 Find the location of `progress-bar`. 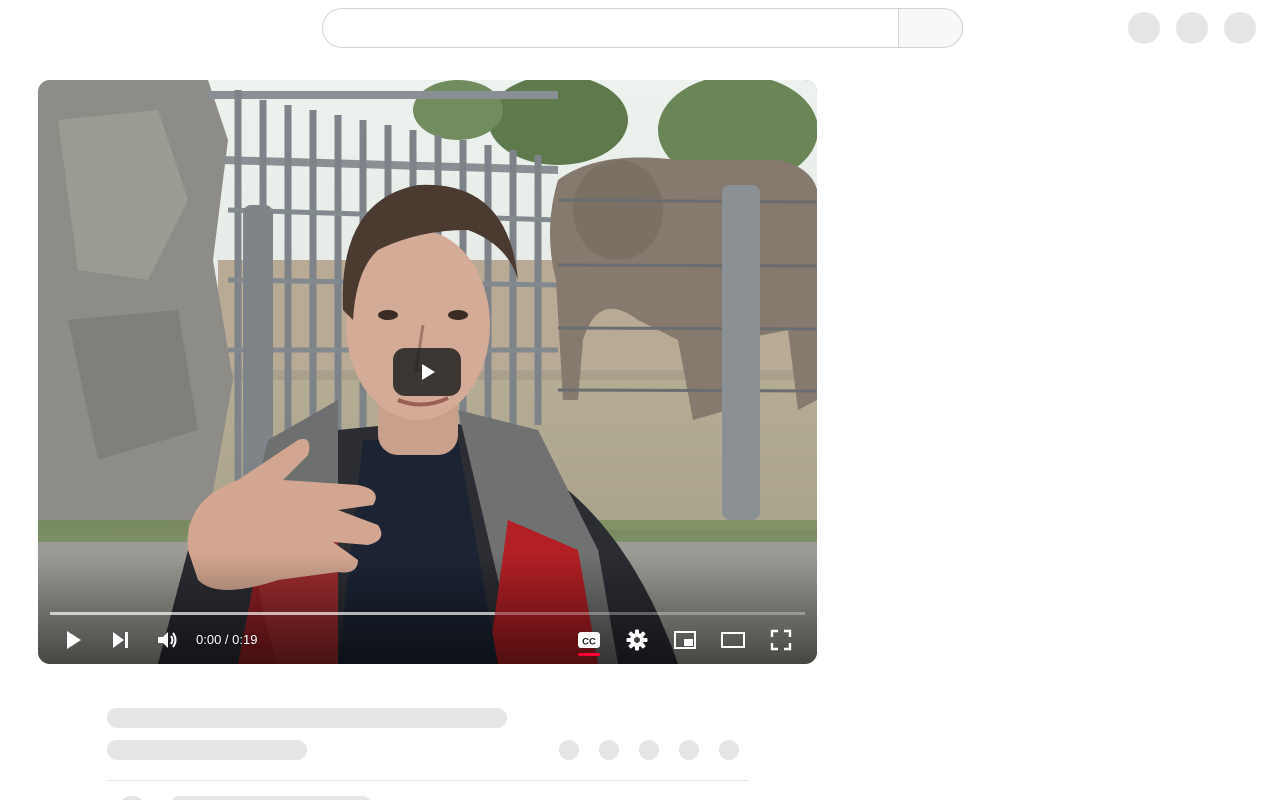

progress-bar is located at coordinates (427, 613).